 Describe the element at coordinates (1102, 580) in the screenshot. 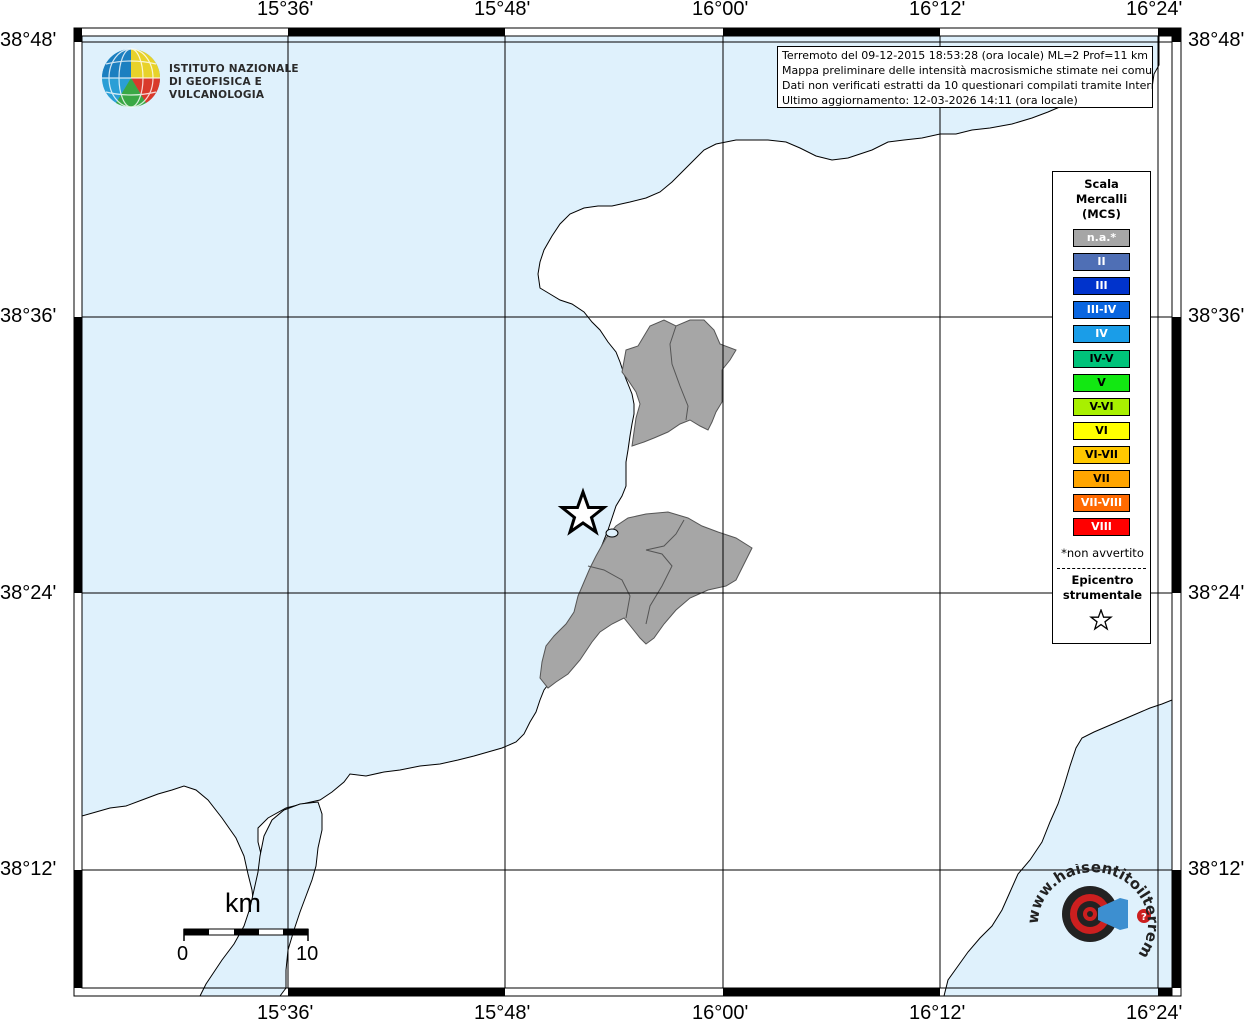

I see `epicenter-label-line: Epicentro` at that location.